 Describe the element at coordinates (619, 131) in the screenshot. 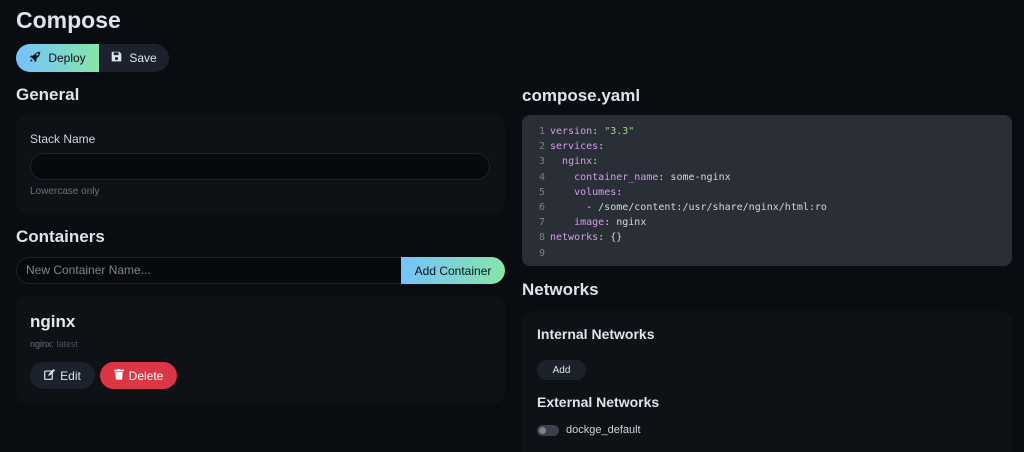

I see `code-token: "3.3"` at that location.